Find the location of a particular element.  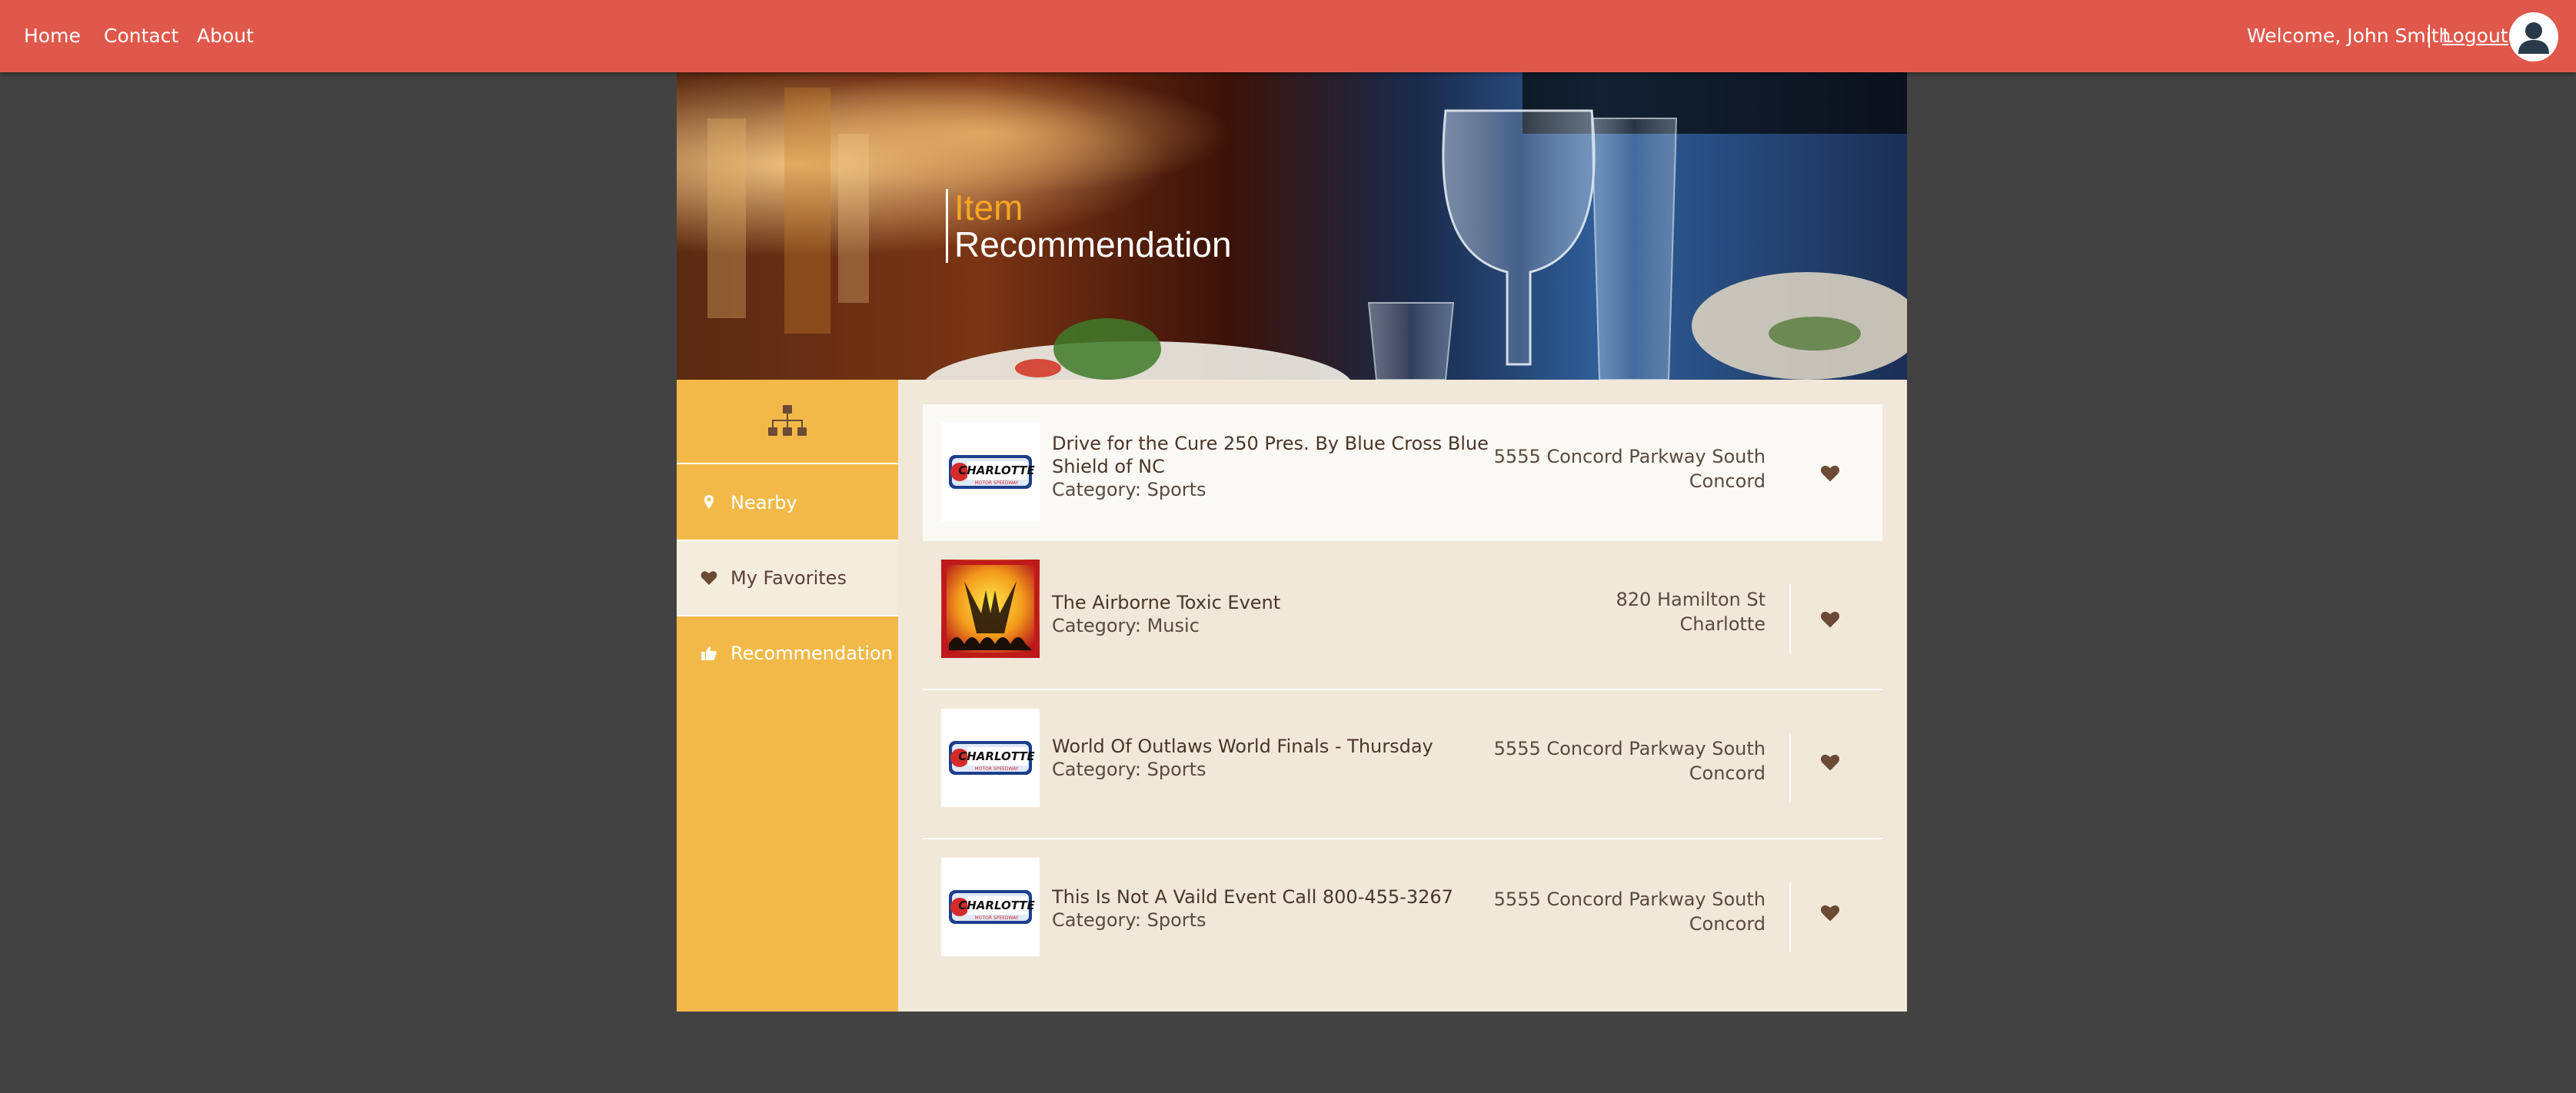

sitemap-icon is located at coordinates (787, 420).